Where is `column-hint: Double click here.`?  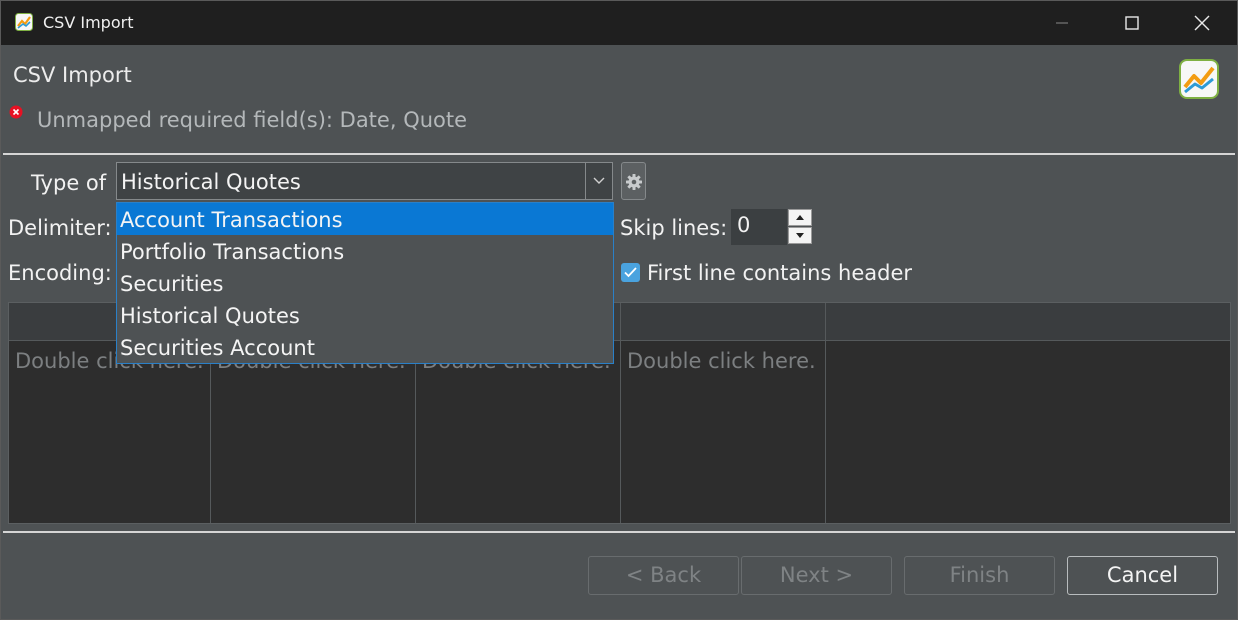 column-hint: Double click here. is located at coordinates (721, 361).